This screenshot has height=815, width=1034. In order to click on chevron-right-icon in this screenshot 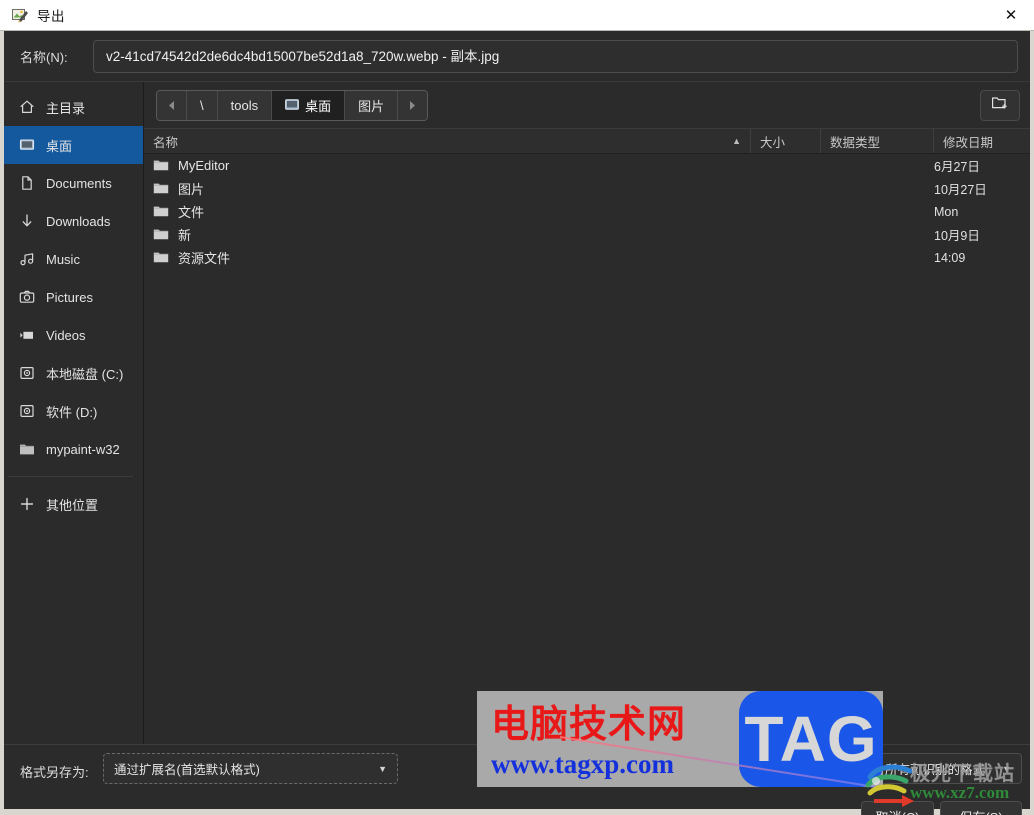, I will do `click(413, 105)`.